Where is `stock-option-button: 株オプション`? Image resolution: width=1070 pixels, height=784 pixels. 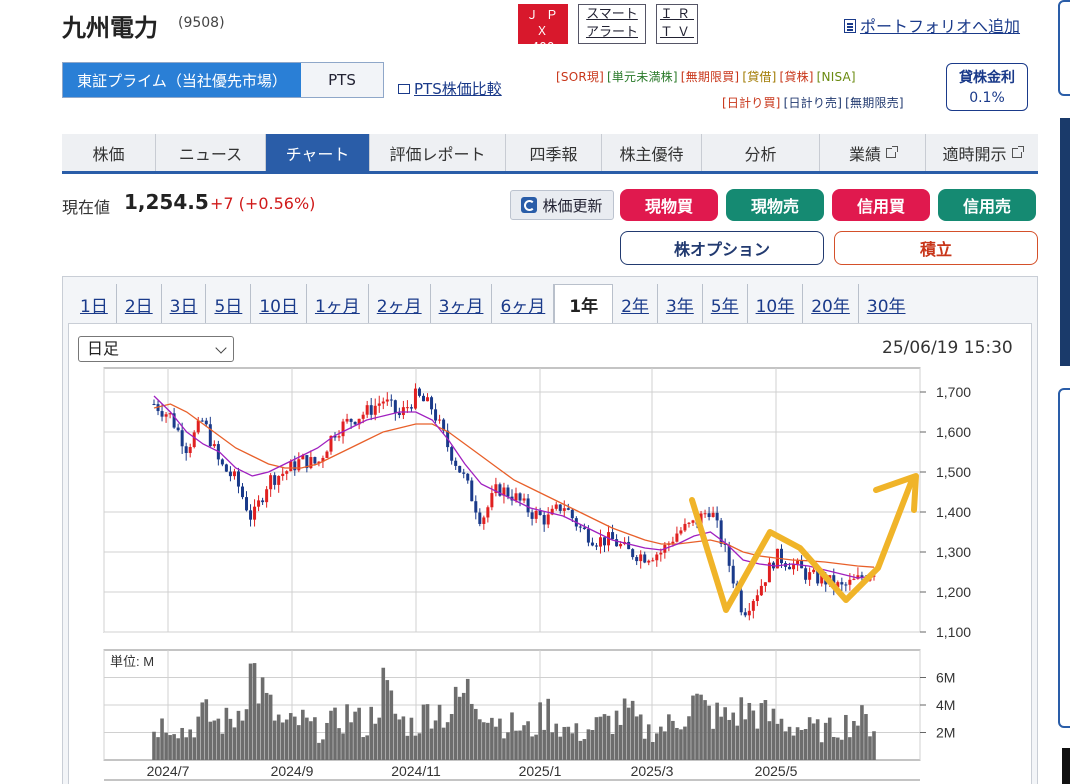
stock-option-button: 株オプション is located at coordinates (722, 248).